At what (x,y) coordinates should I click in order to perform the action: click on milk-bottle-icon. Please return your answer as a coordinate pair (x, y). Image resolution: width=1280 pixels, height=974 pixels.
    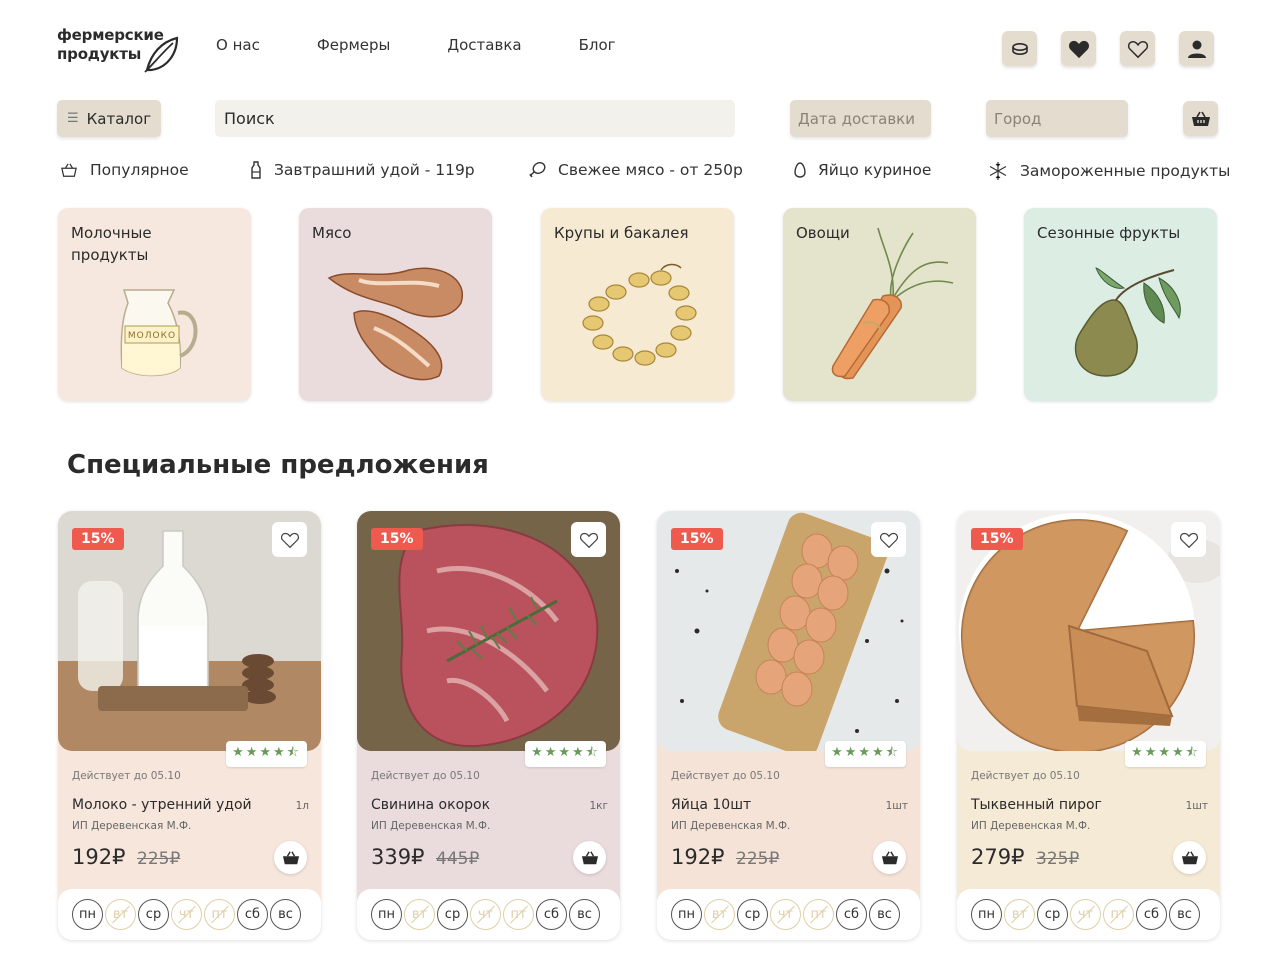
    Looking at the image, I should click on (256, 170).